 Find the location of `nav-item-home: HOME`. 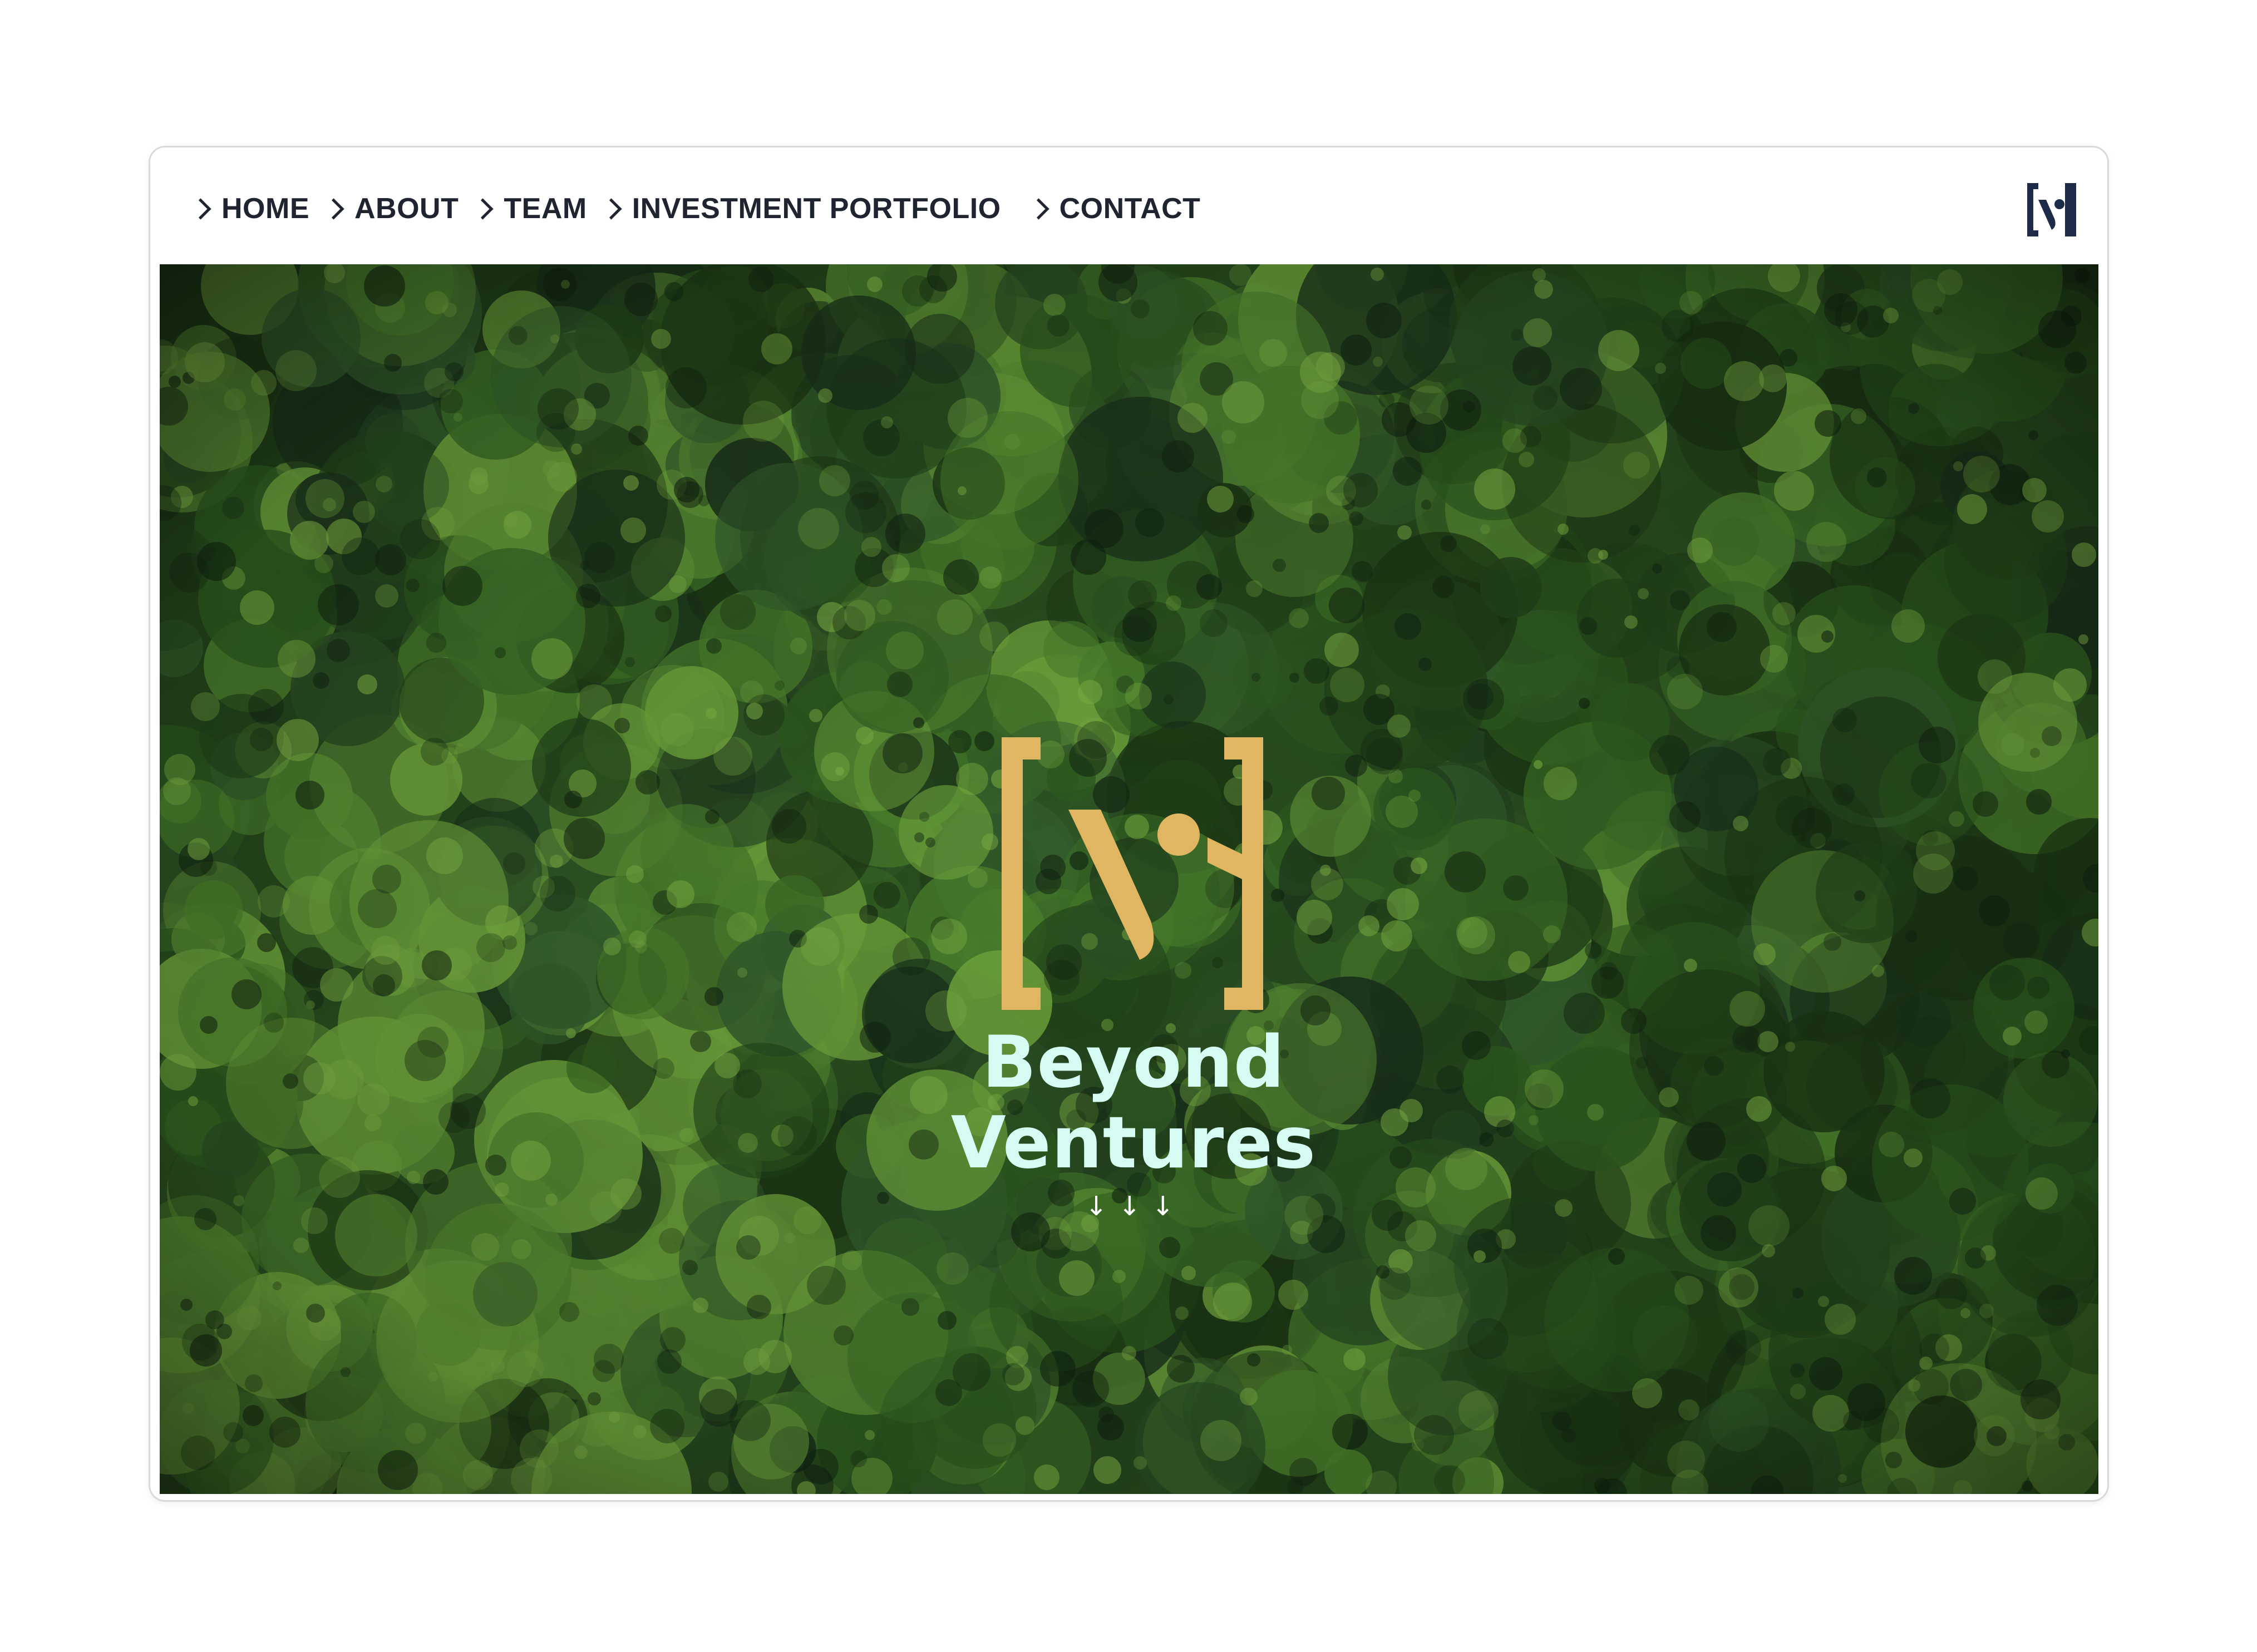

nav-item-home: HOME is located at coordinates (249, 208).